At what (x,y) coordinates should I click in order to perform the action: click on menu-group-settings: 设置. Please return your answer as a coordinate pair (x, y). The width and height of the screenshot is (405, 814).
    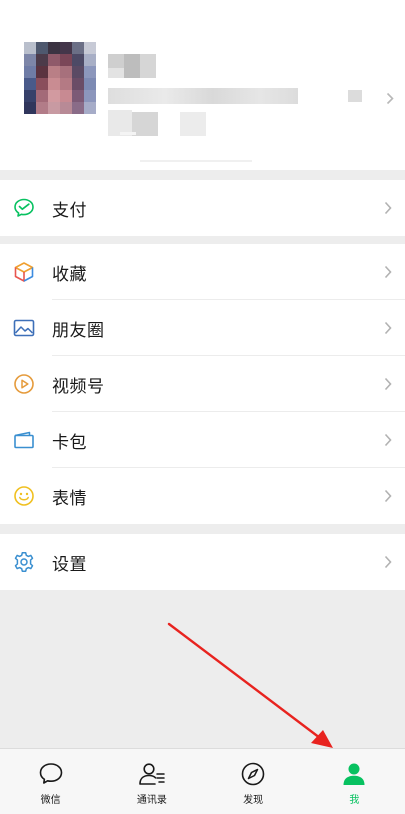
    Looking at the image, I should click on (202, 562).